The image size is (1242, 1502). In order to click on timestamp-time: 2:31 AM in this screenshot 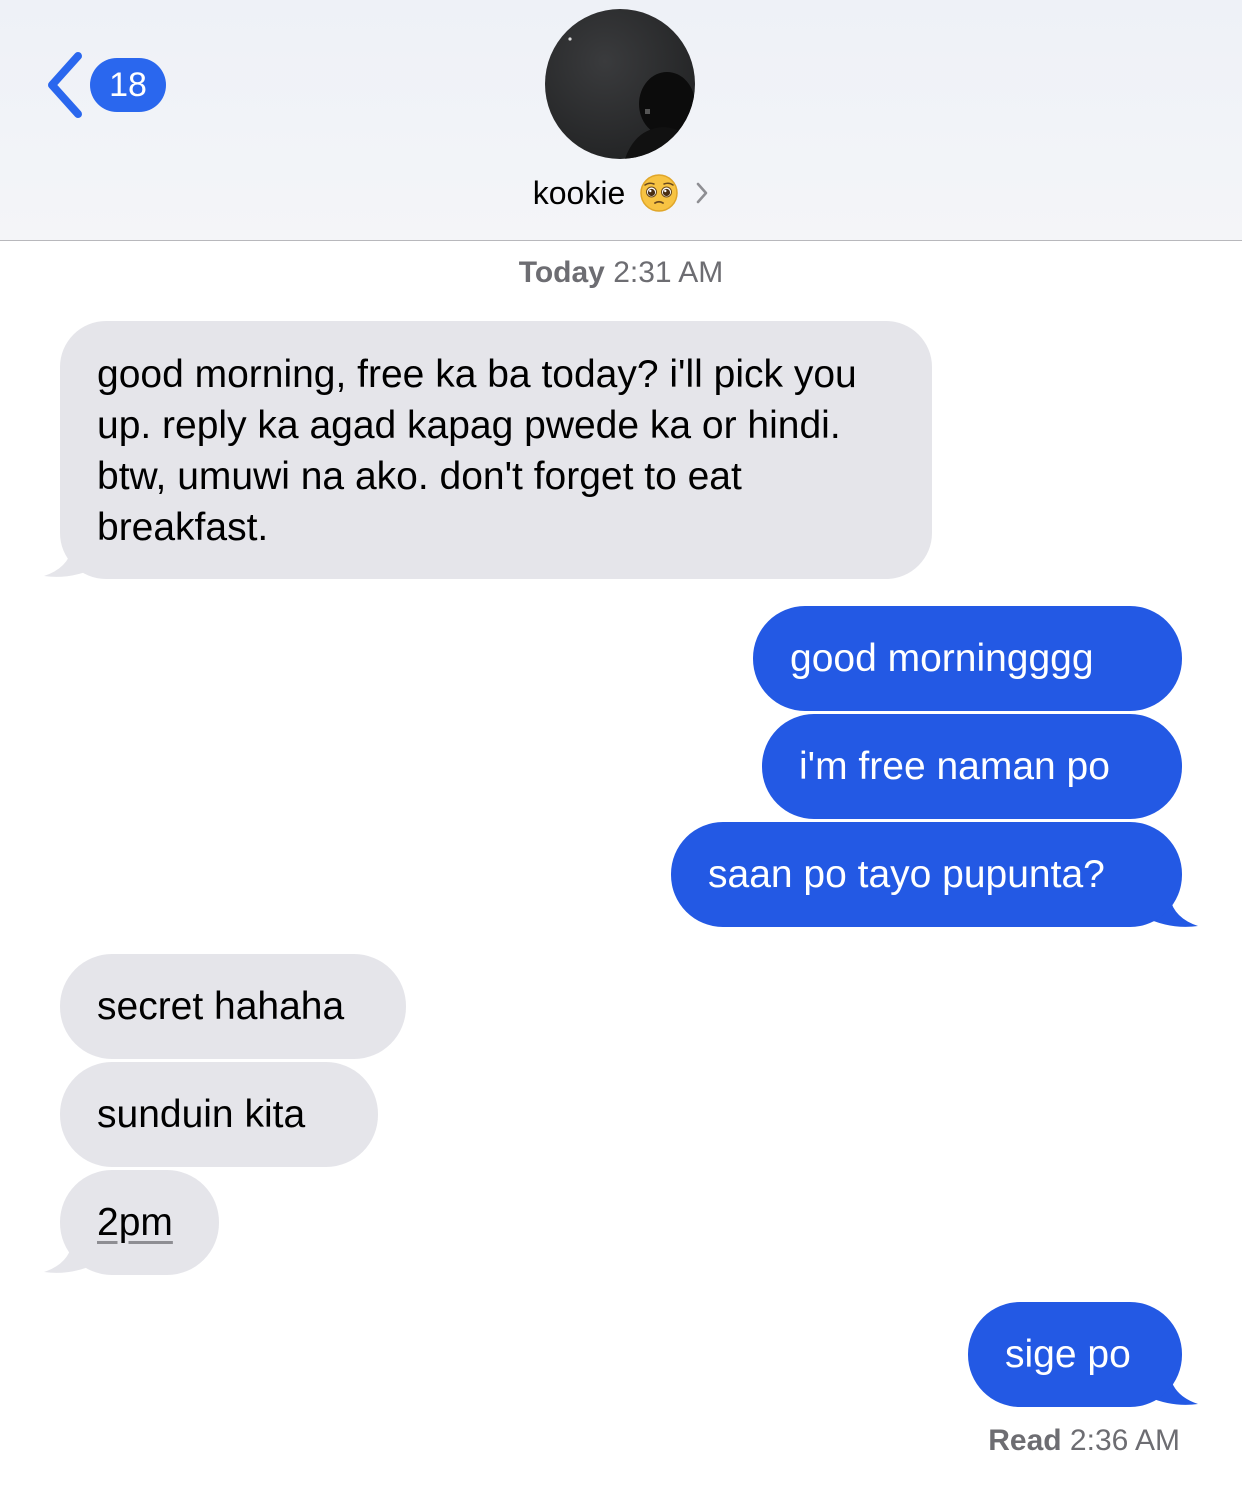, I will do `click(668, 272)`.